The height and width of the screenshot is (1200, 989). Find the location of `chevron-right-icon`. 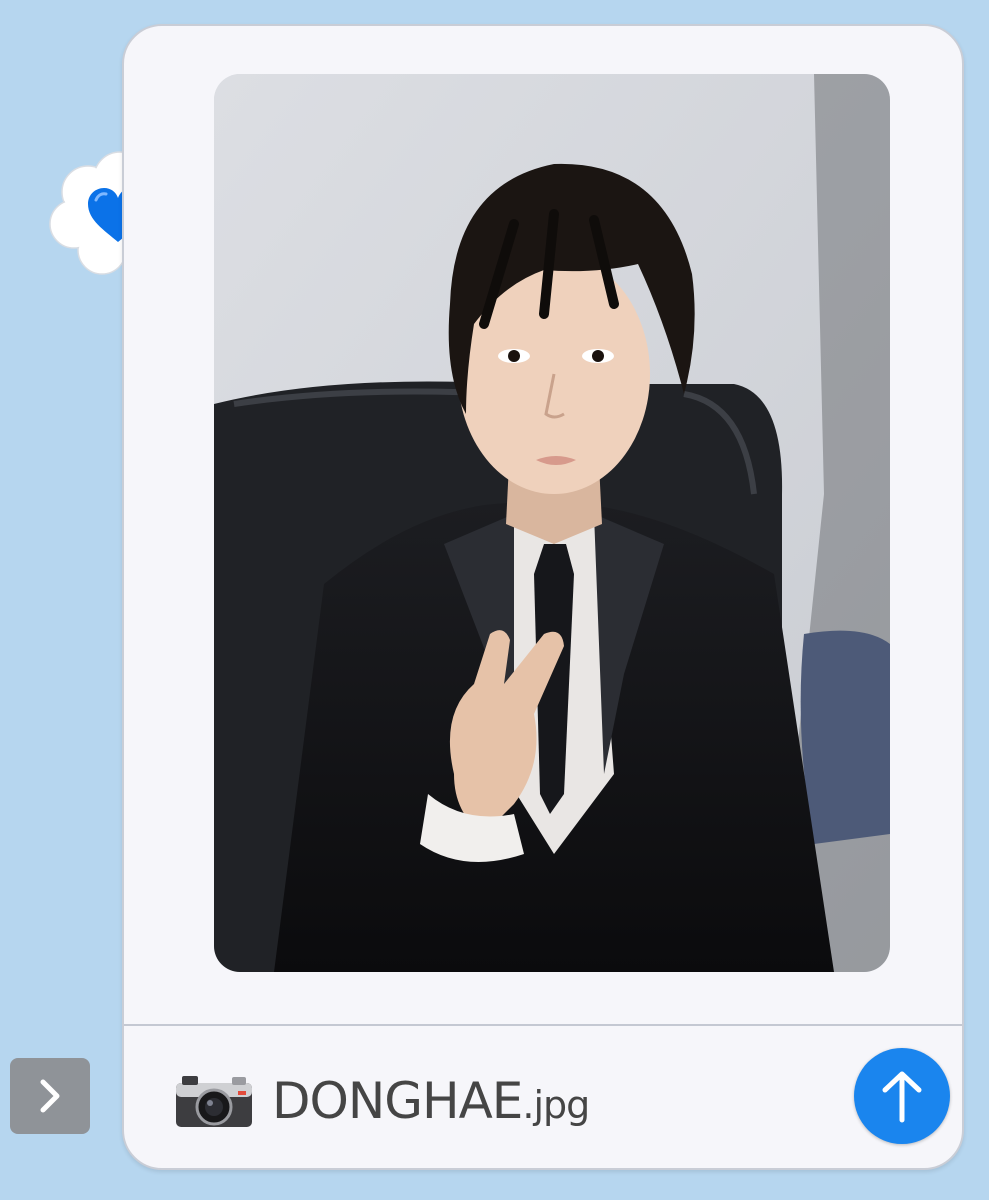

chevron-right-icon is located at coordinates (50, 1096).